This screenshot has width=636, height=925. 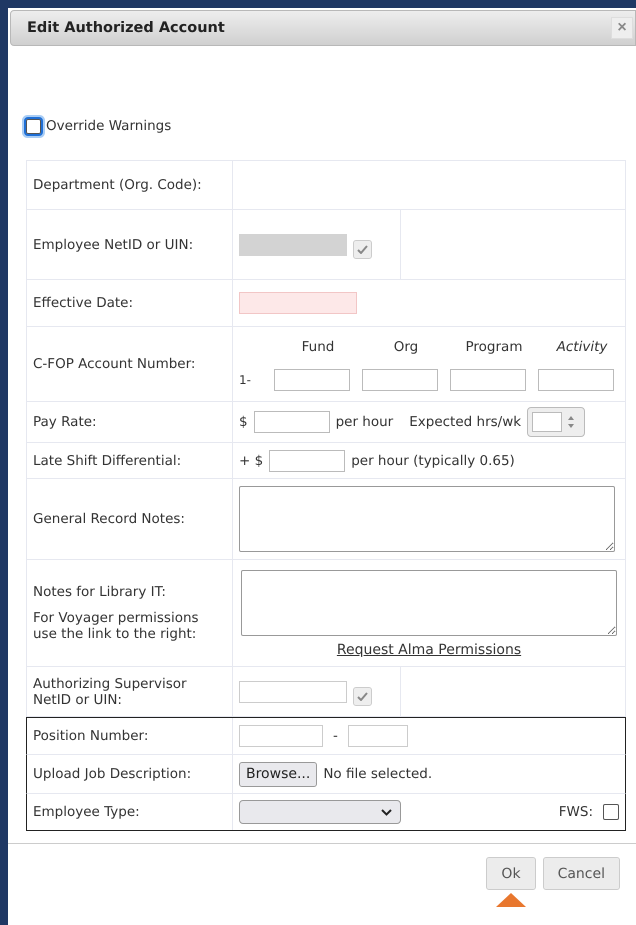 I want to click on alma-permissions-link: Request Alma Permissions, so click(x=429, y=650).